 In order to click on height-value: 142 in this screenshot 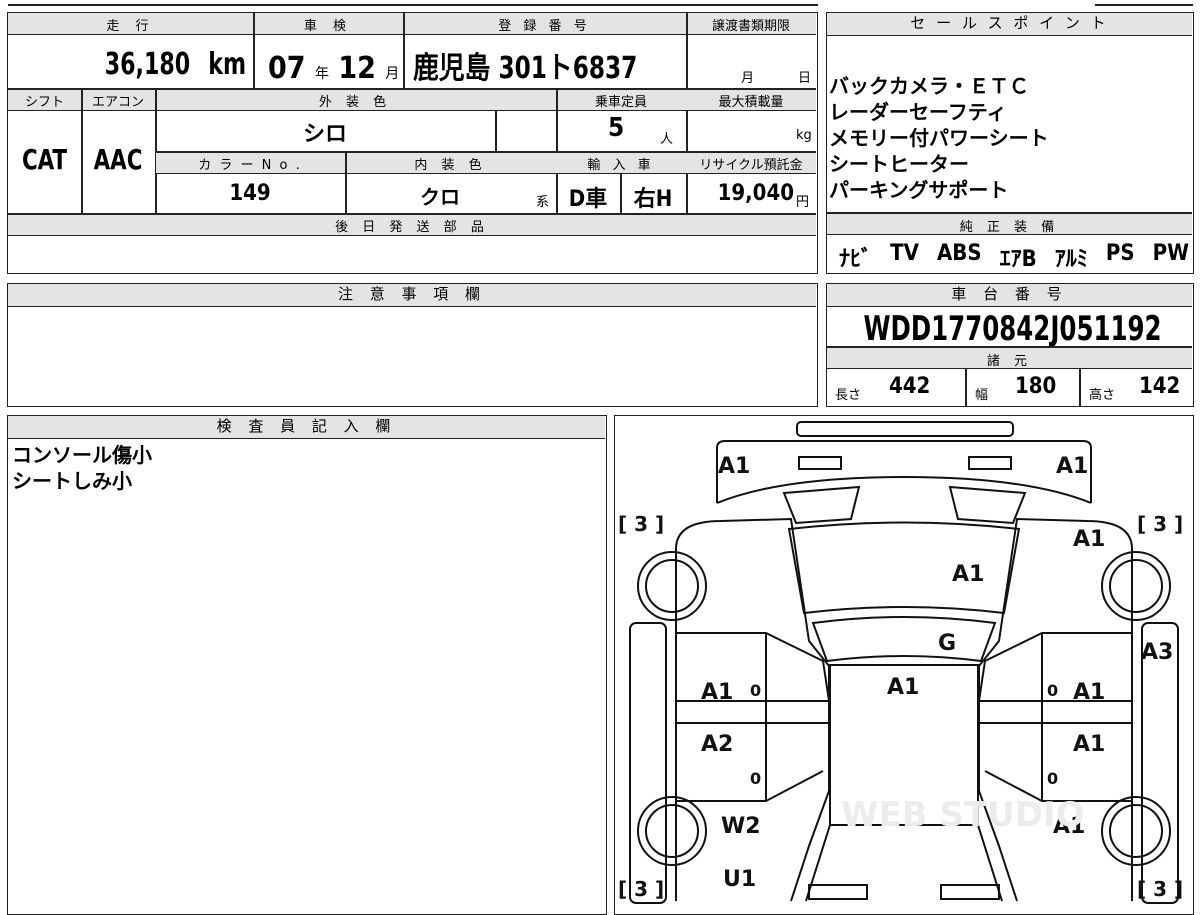, I will do `click(1160, 386)`.